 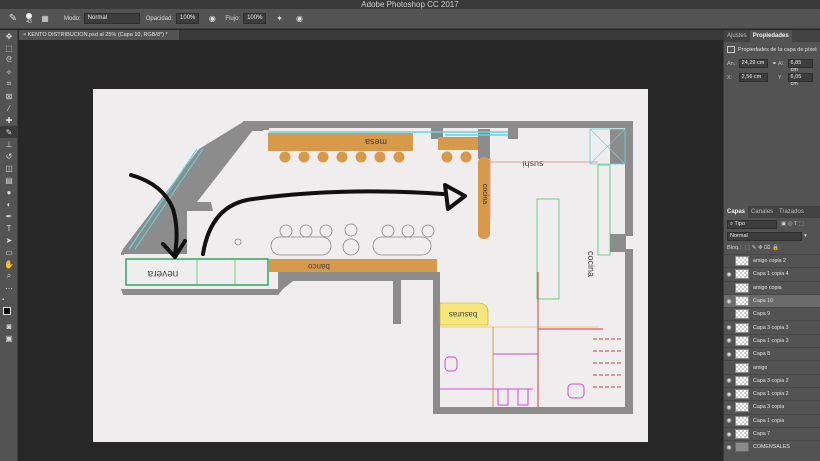 I want to click on wall-column-center, so click(x=437, y=130).